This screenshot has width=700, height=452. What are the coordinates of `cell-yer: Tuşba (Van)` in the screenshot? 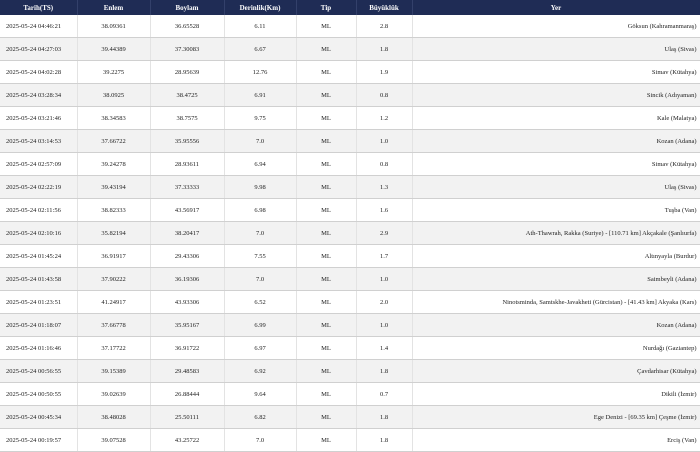 It's located at (556, 210).